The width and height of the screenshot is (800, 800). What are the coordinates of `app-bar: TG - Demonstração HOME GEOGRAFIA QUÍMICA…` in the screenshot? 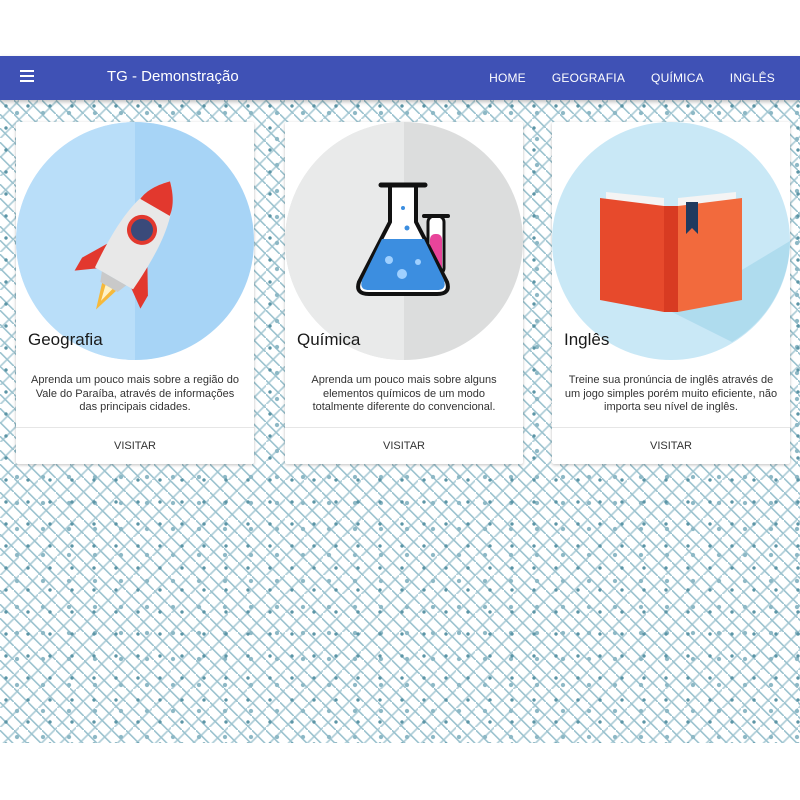 It's located at (400, 78).